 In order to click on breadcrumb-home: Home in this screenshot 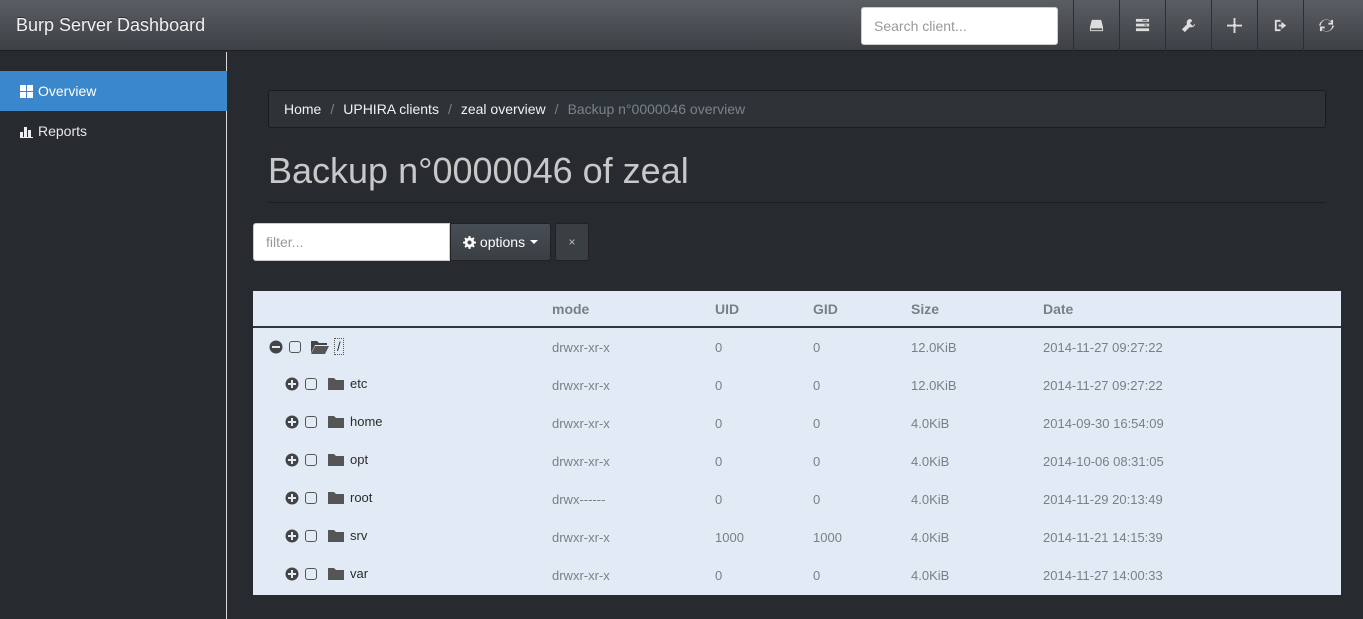, I will do `click(302, 109)`.